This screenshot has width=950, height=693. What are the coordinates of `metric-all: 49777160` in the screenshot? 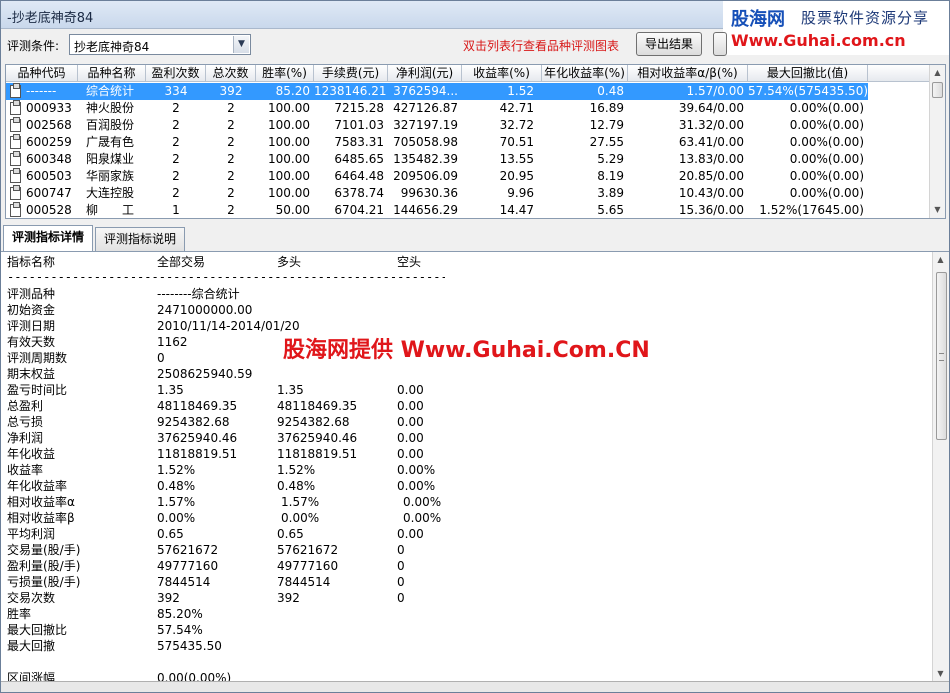 It's located at (188, 566).